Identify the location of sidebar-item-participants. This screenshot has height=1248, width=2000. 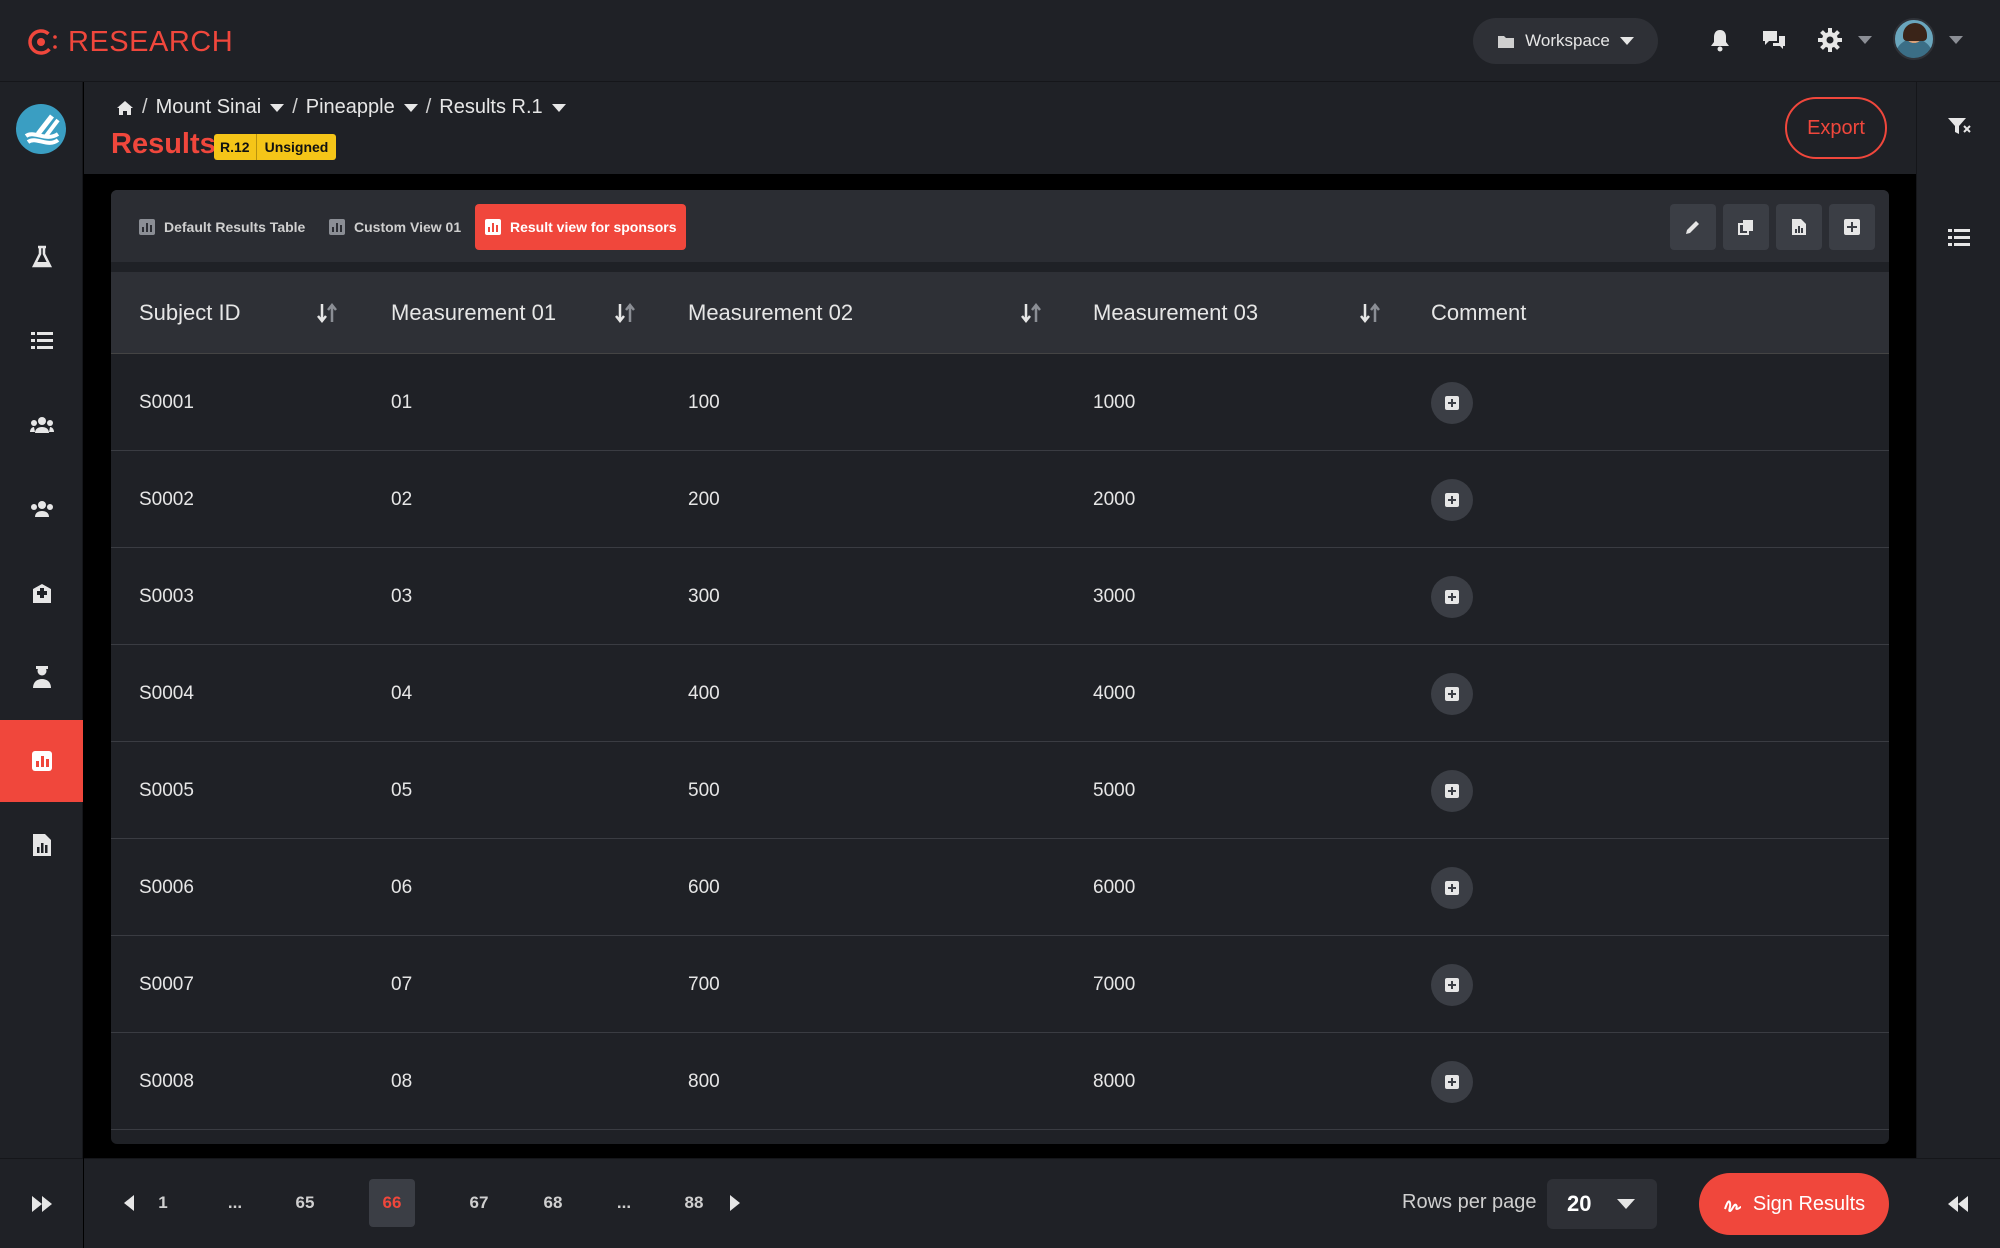
(41, 425).